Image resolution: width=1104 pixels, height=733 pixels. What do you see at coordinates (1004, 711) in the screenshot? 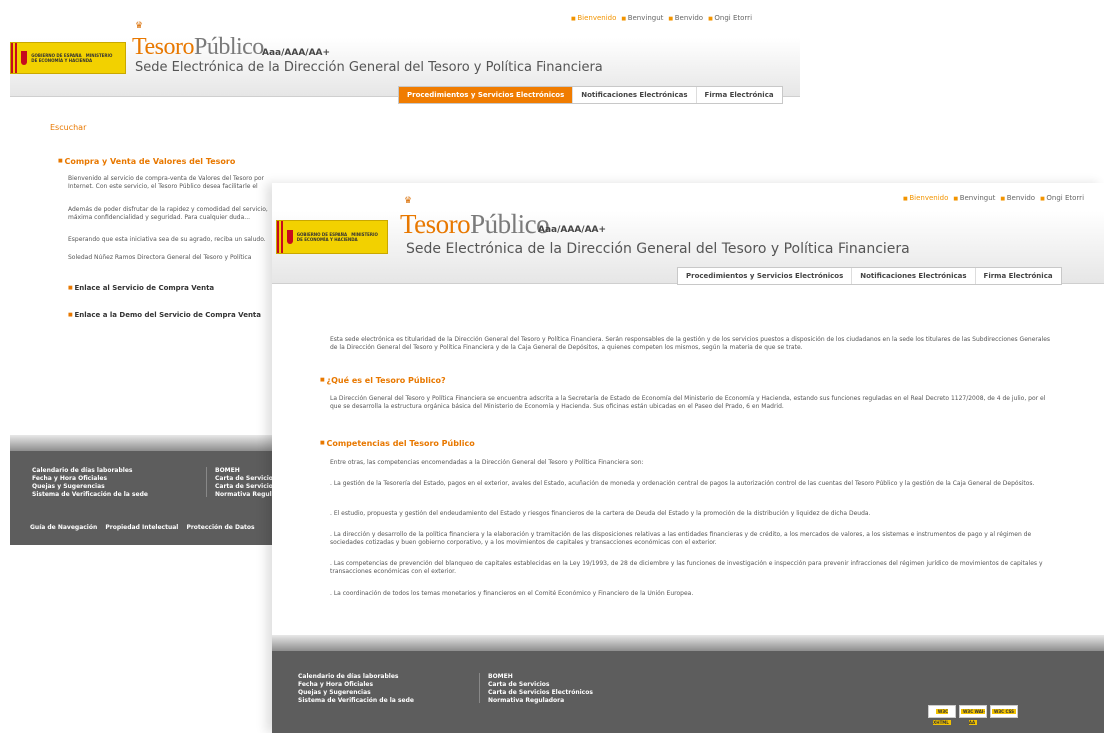
I see `w3c-css-badge: W3C CSS` at bounding box center [1004, 711].